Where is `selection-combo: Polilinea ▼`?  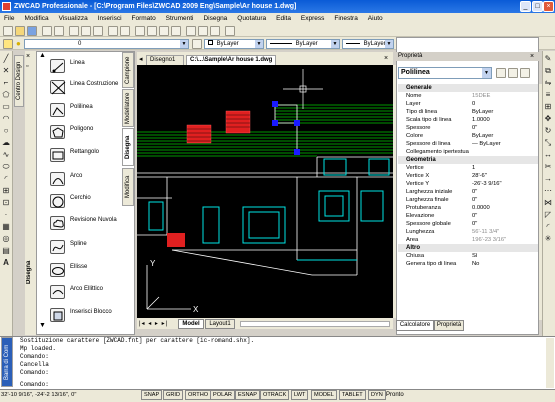 selection-combo: Polilinea ▼ is located at coordinates (445, 73).